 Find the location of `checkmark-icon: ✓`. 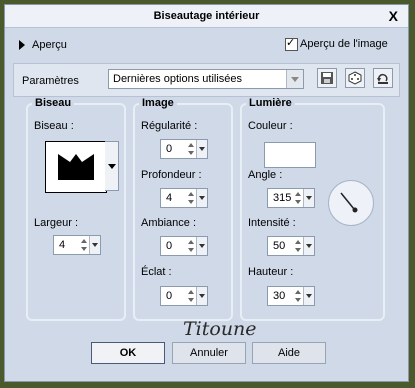

checkmark-icon: ✓ is located at coordinates (291, 43).